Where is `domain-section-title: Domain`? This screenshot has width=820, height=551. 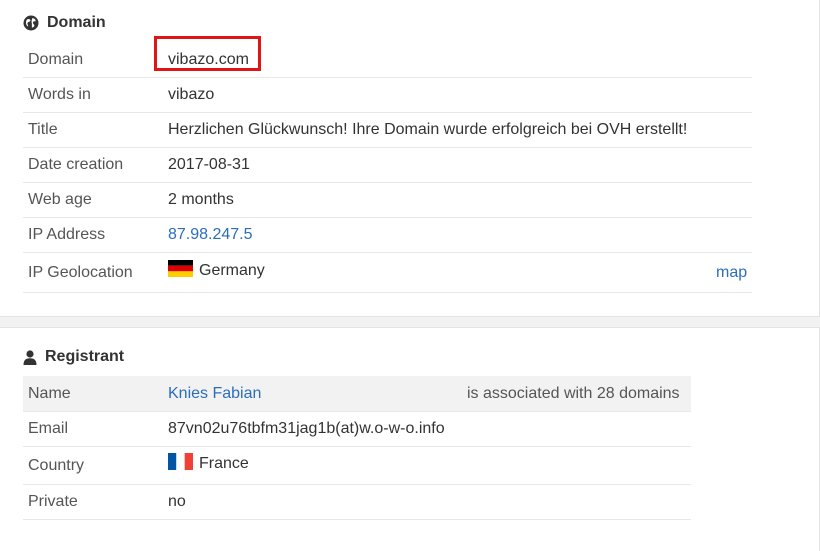
domain-section-title: Domain is located at coordinates (76, 22).